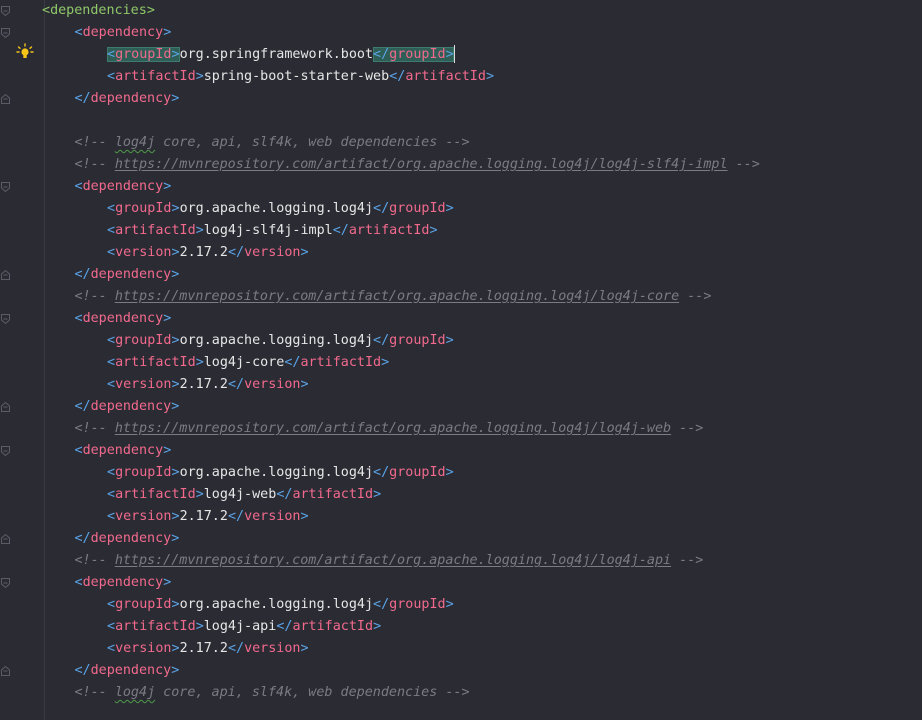 This screenshot has height=720, width=922. What do you see at coordinates (22, 360) in the screenshot?
I see `editor-gutter` at bounding box center [22, 360].